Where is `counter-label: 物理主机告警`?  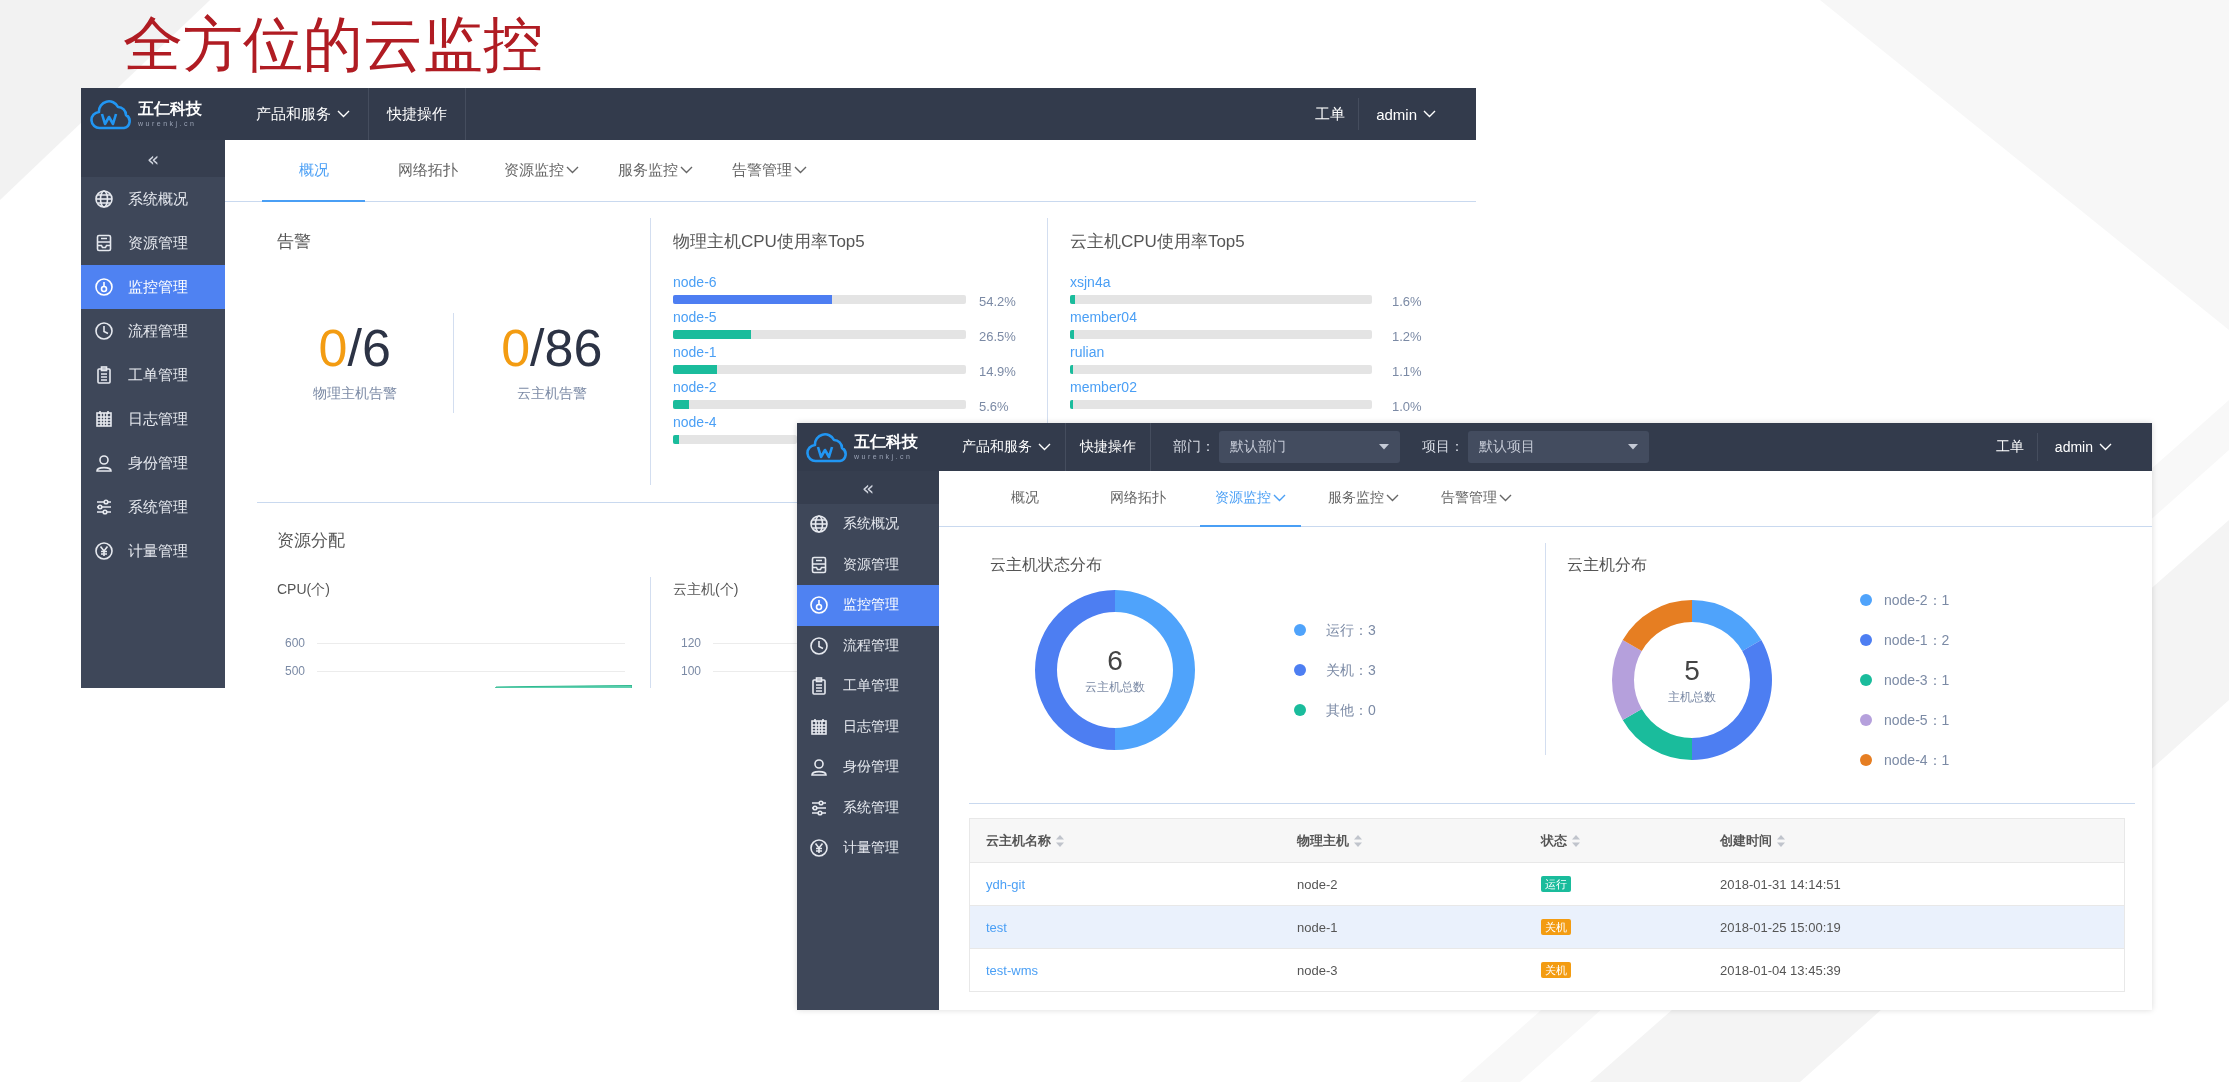
counter-label: 物理主机告警 is located at coordinates (354, 394).